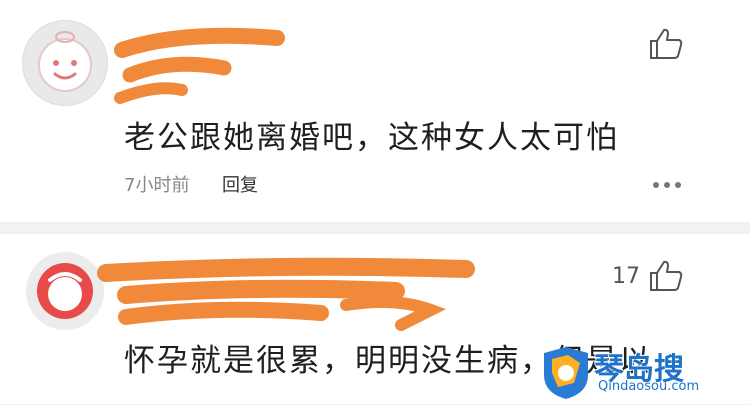 This screenshot has width=750, height=405. What do you see at coordinates (371, 138) in the screenshot?
I see `comment-text: 老公跟她离婚吧，这种女人太可怕` at bounding box center [371, 138].